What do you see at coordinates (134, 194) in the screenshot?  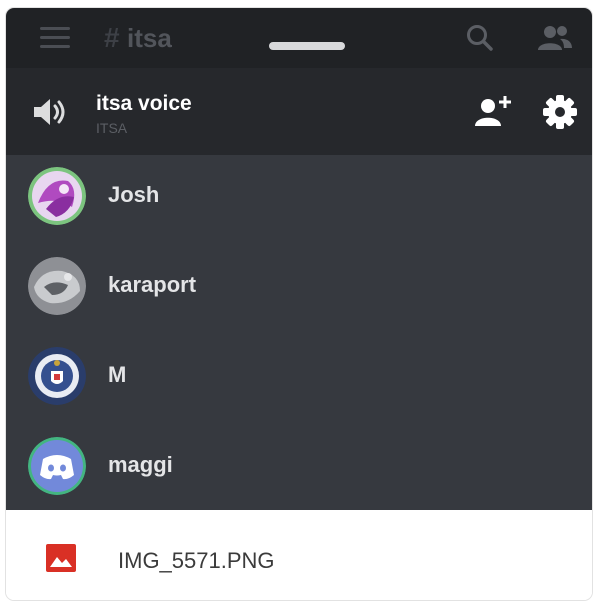 I see `member-name: Josh` at bounding box center [134, 194].